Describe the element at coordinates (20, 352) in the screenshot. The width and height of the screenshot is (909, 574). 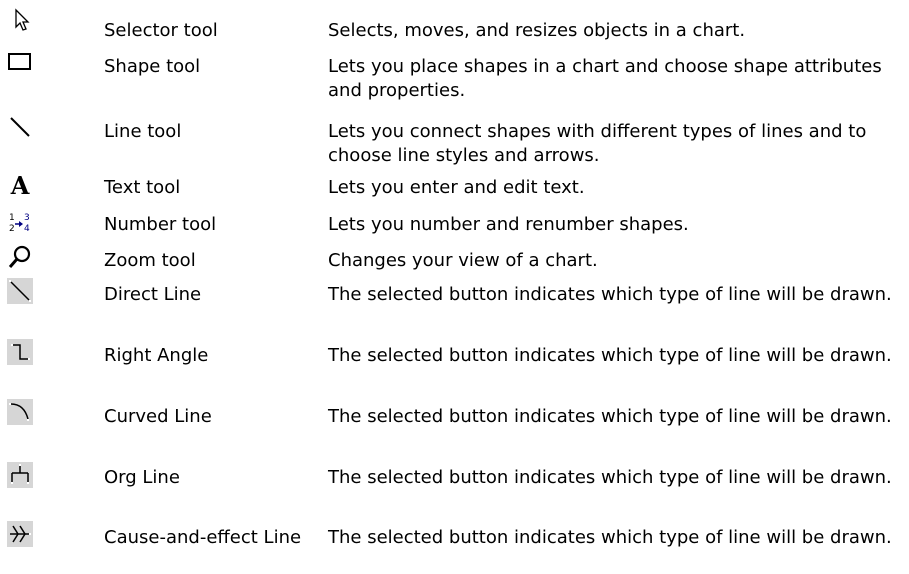
I see `right-angle-line-icon` at that location.